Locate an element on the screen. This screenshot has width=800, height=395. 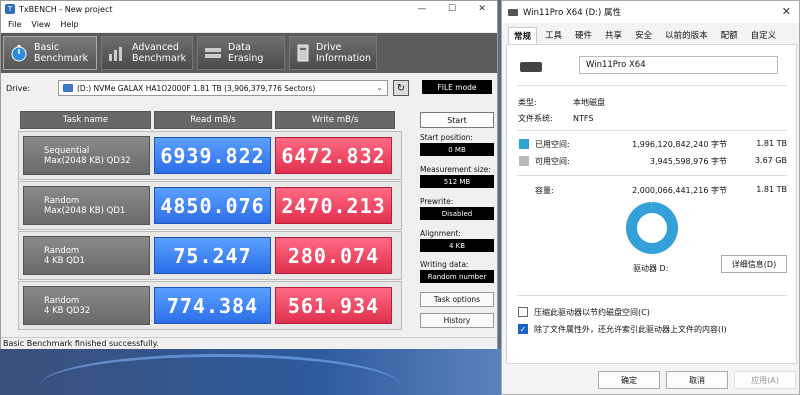
task-name: Random 4 KB QD1 is located at coordinates (86, 255).